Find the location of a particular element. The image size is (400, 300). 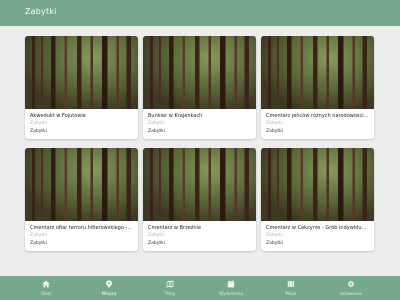

tab-start: Start is located at coordinates (46, 288).